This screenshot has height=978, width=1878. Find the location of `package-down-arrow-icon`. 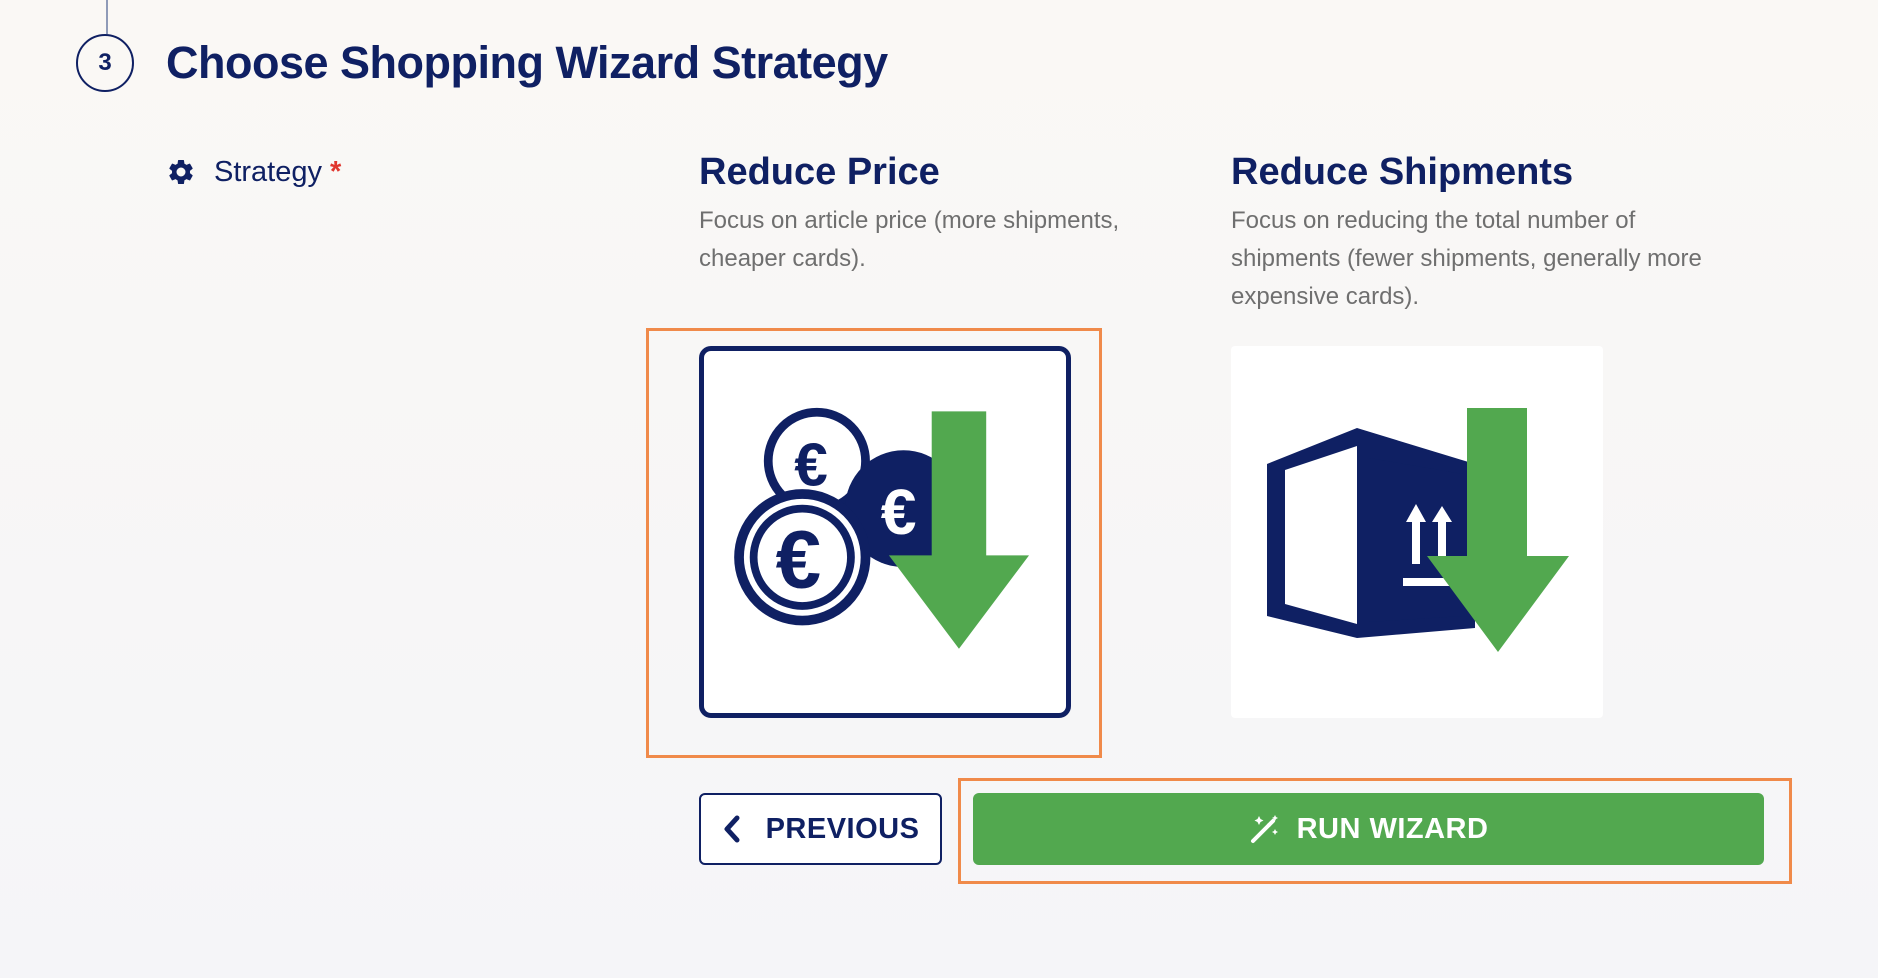

package-down-arrow-icon is located at coordinates (1418, 530).